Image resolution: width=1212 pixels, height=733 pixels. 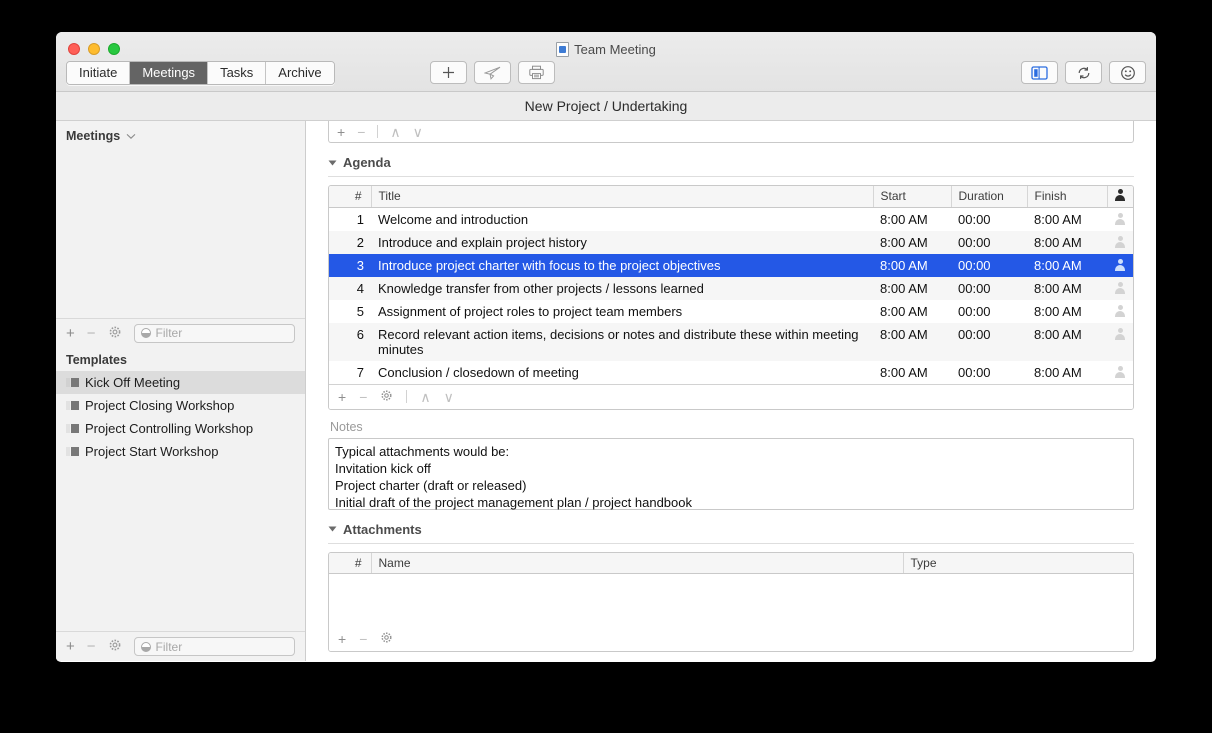 What do you see at coordinates (1067, 197) in the screenshot?
I see `agenda-col-finish: Finish` at bounding box center [1067, 197].